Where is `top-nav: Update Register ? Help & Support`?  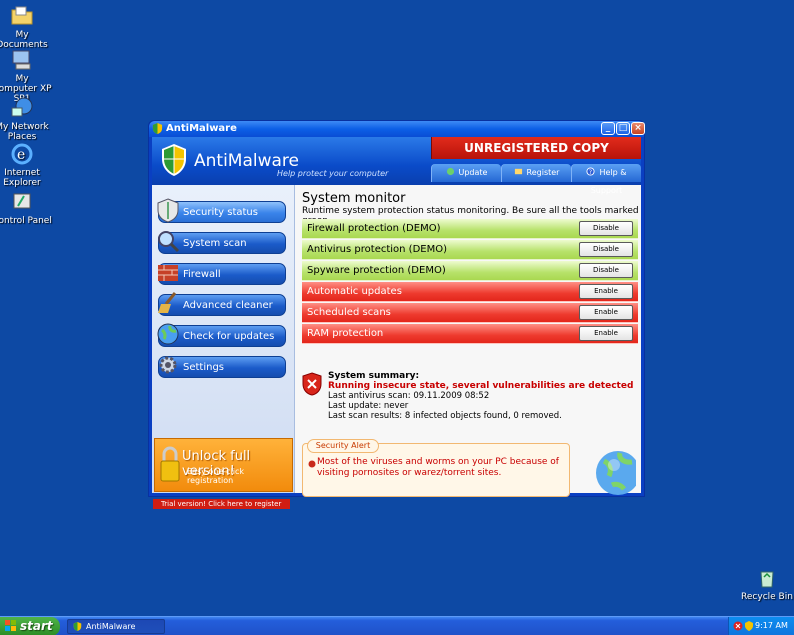 top-nav: Update Register ? Help & Support is located at coordinates (536, 179).